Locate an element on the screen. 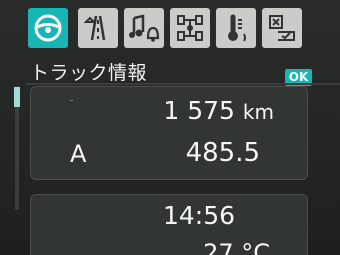 The image size is (340, 255). settings-check-icon is located at coordinates (282, 28).